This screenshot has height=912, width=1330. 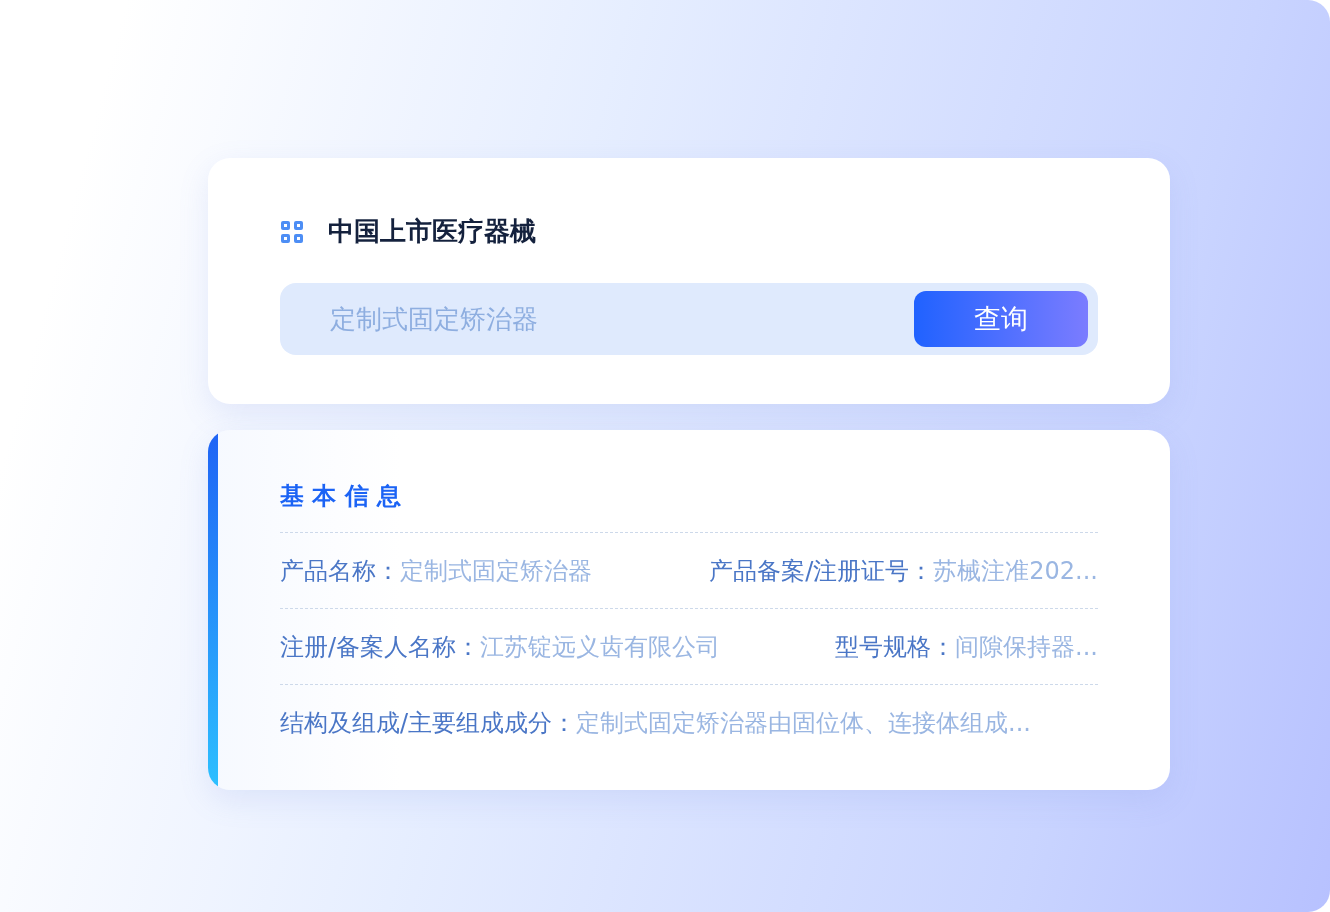 I want to click on field-label: 产品备案/注册证号：, so click(x=821, y=570).